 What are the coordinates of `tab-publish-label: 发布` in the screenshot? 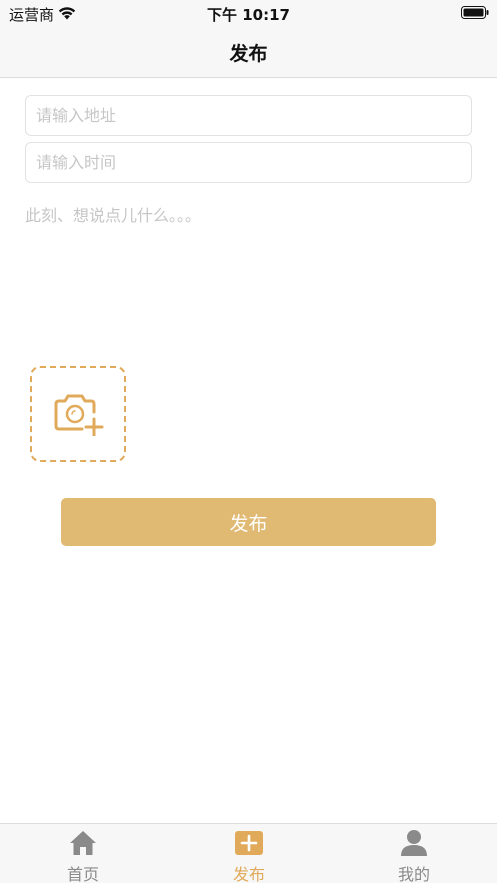 It's located at (248, 874).